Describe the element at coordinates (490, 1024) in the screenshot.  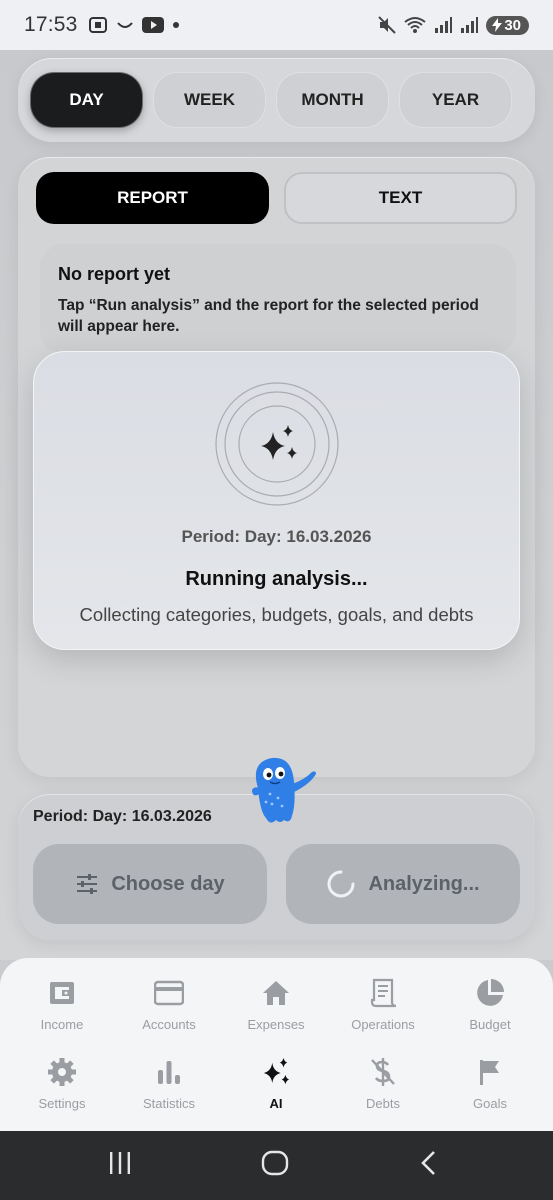
I see `nav-label-budget: Budget` at that location.